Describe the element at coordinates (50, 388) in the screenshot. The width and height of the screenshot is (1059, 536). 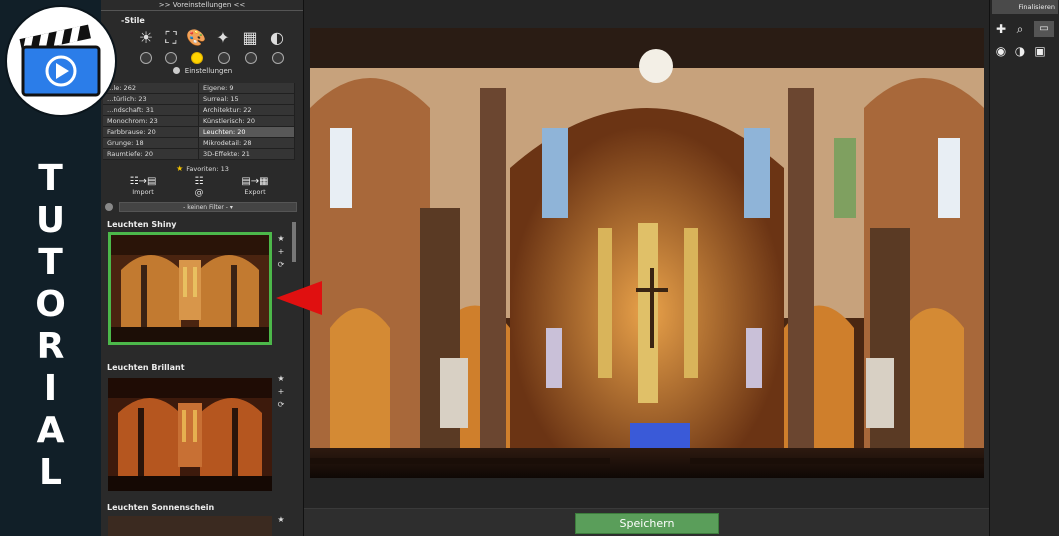
I see `tutorial-letter: I` at that location.